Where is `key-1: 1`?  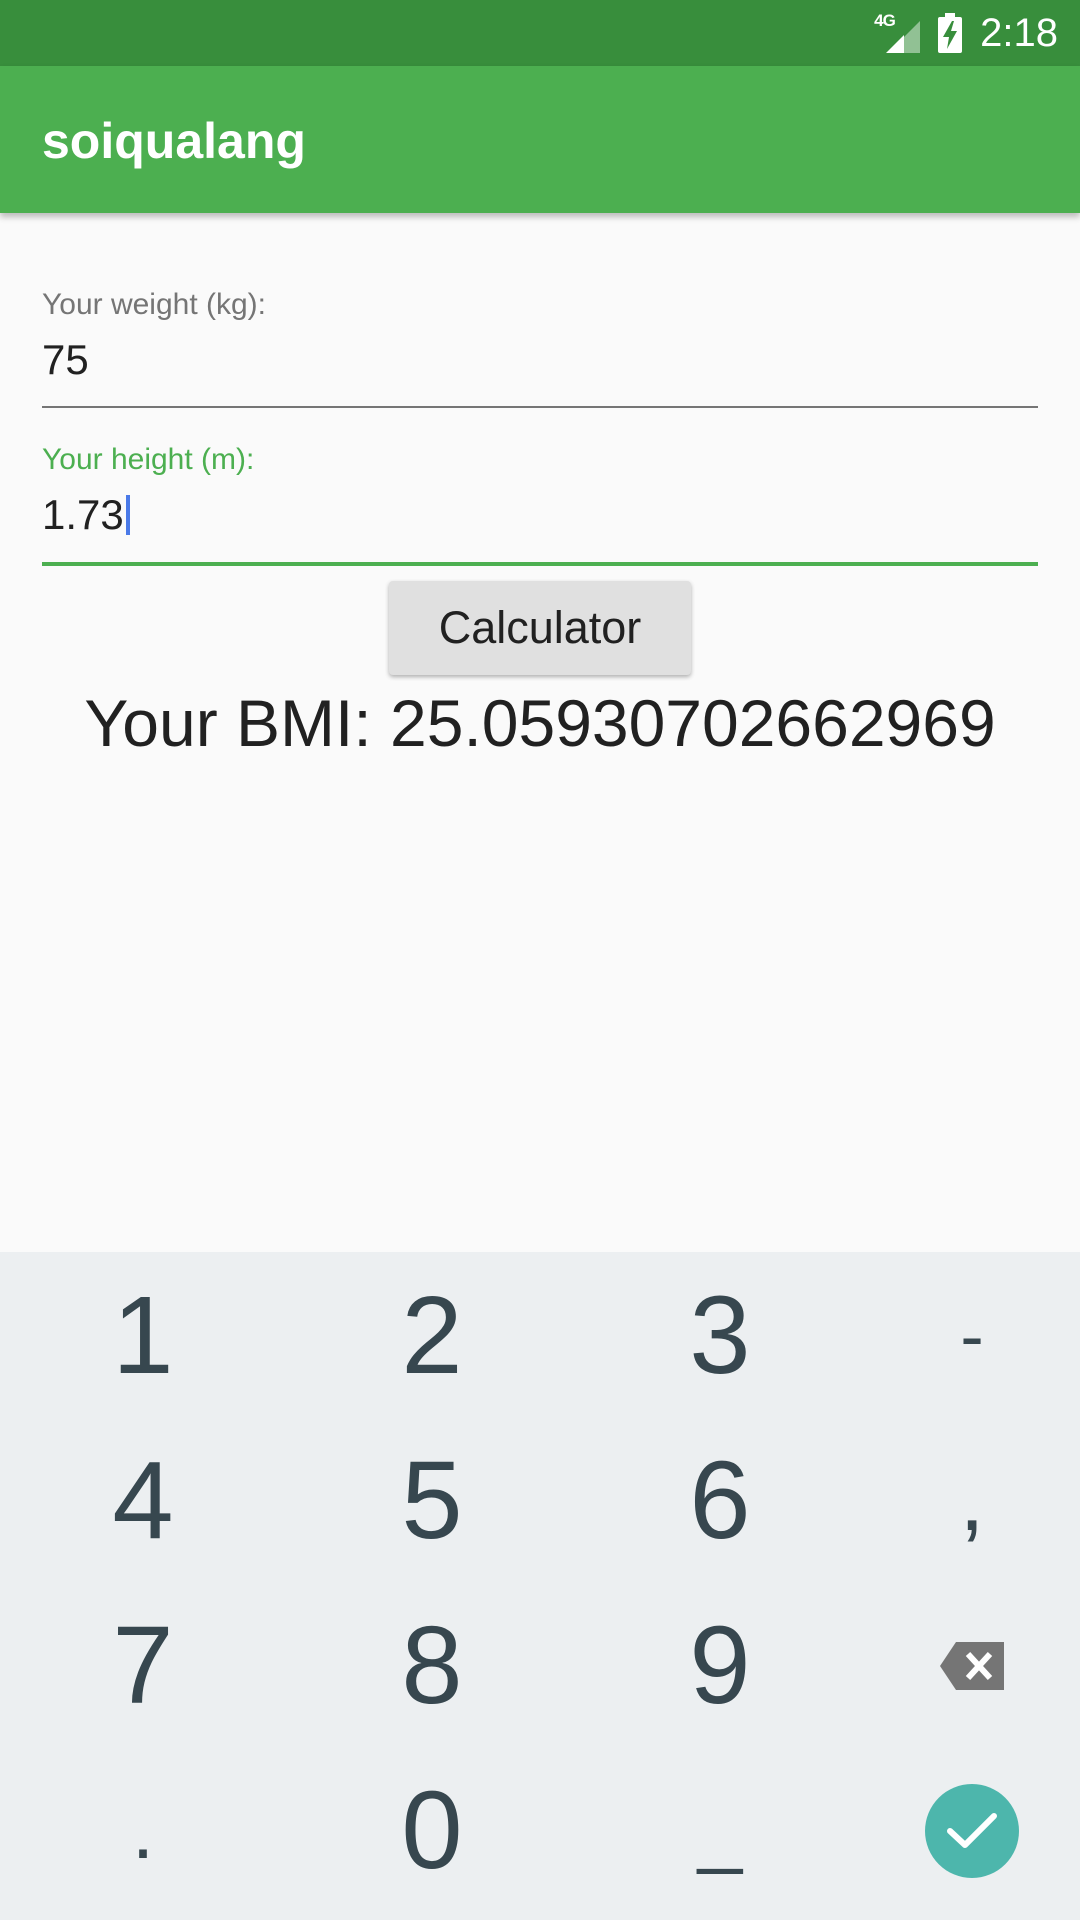 key-1: 1 is located at coordinates (143, 1335).